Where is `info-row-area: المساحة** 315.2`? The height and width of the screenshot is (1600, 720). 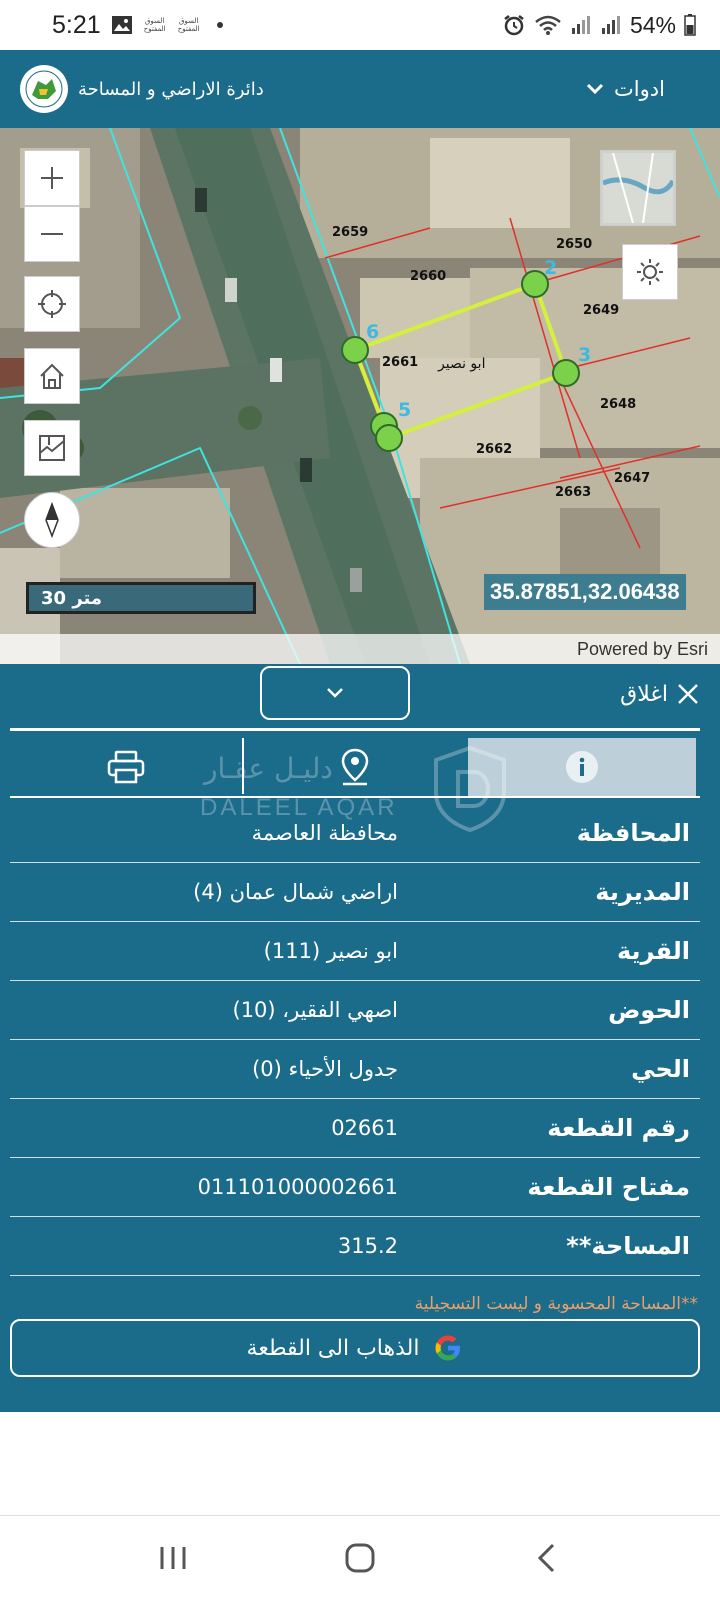
info-row-area: المساحة** 315.2 is located at coordinates (355, 1246).